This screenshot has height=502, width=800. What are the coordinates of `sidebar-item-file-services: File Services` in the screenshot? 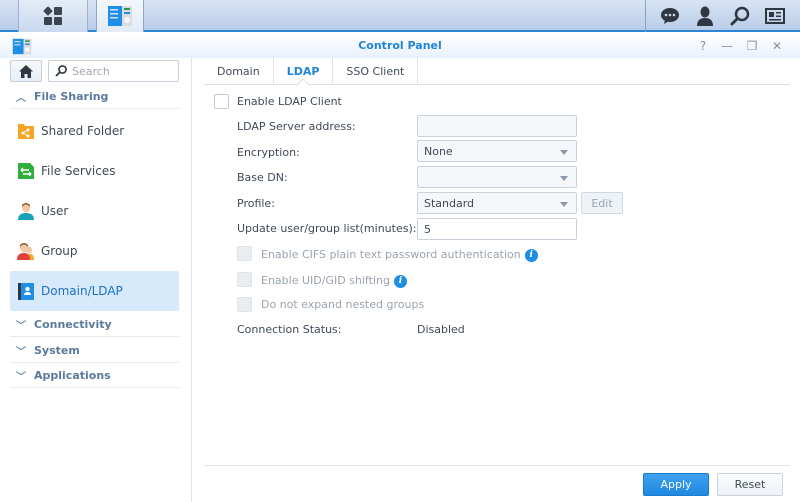 It's located at (94, 171).